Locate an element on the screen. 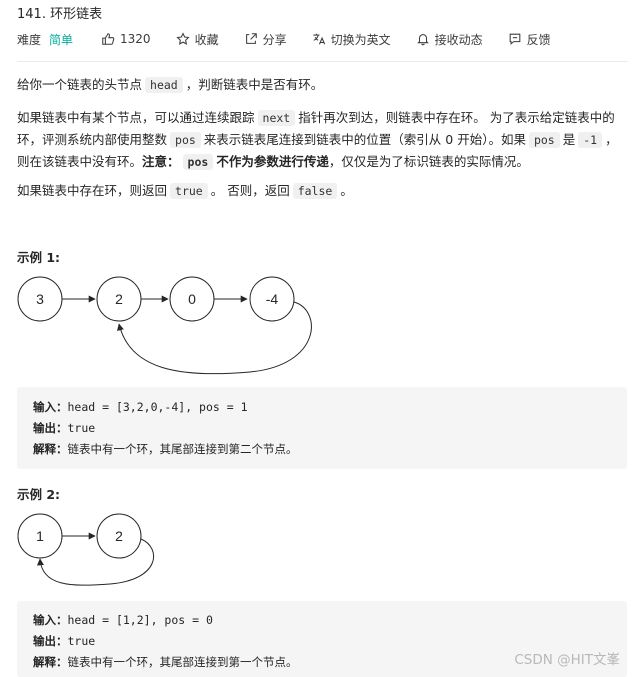 The width and height of the screenshot is (634, 677). share-icon is located at coordinates (251, 38).